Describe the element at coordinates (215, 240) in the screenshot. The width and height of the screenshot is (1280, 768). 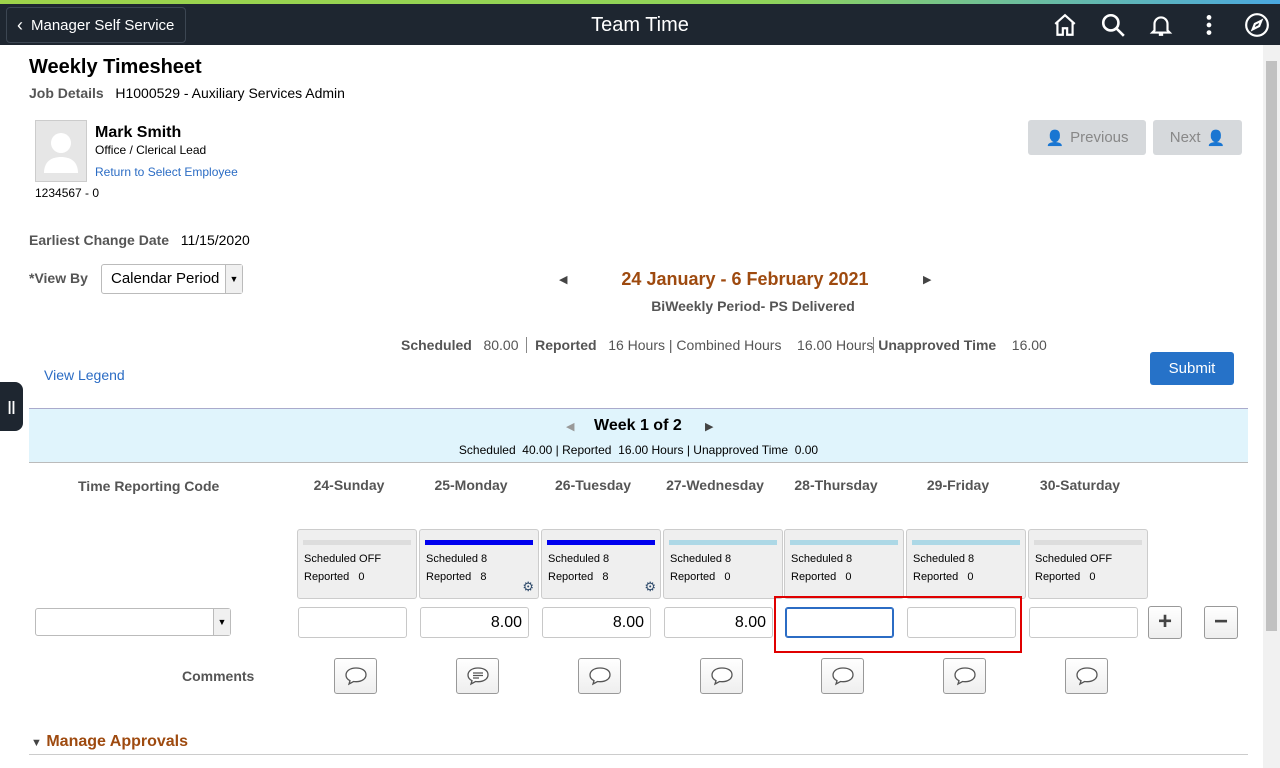
I see `earliest-change-value: 11/15/2020` at that location.